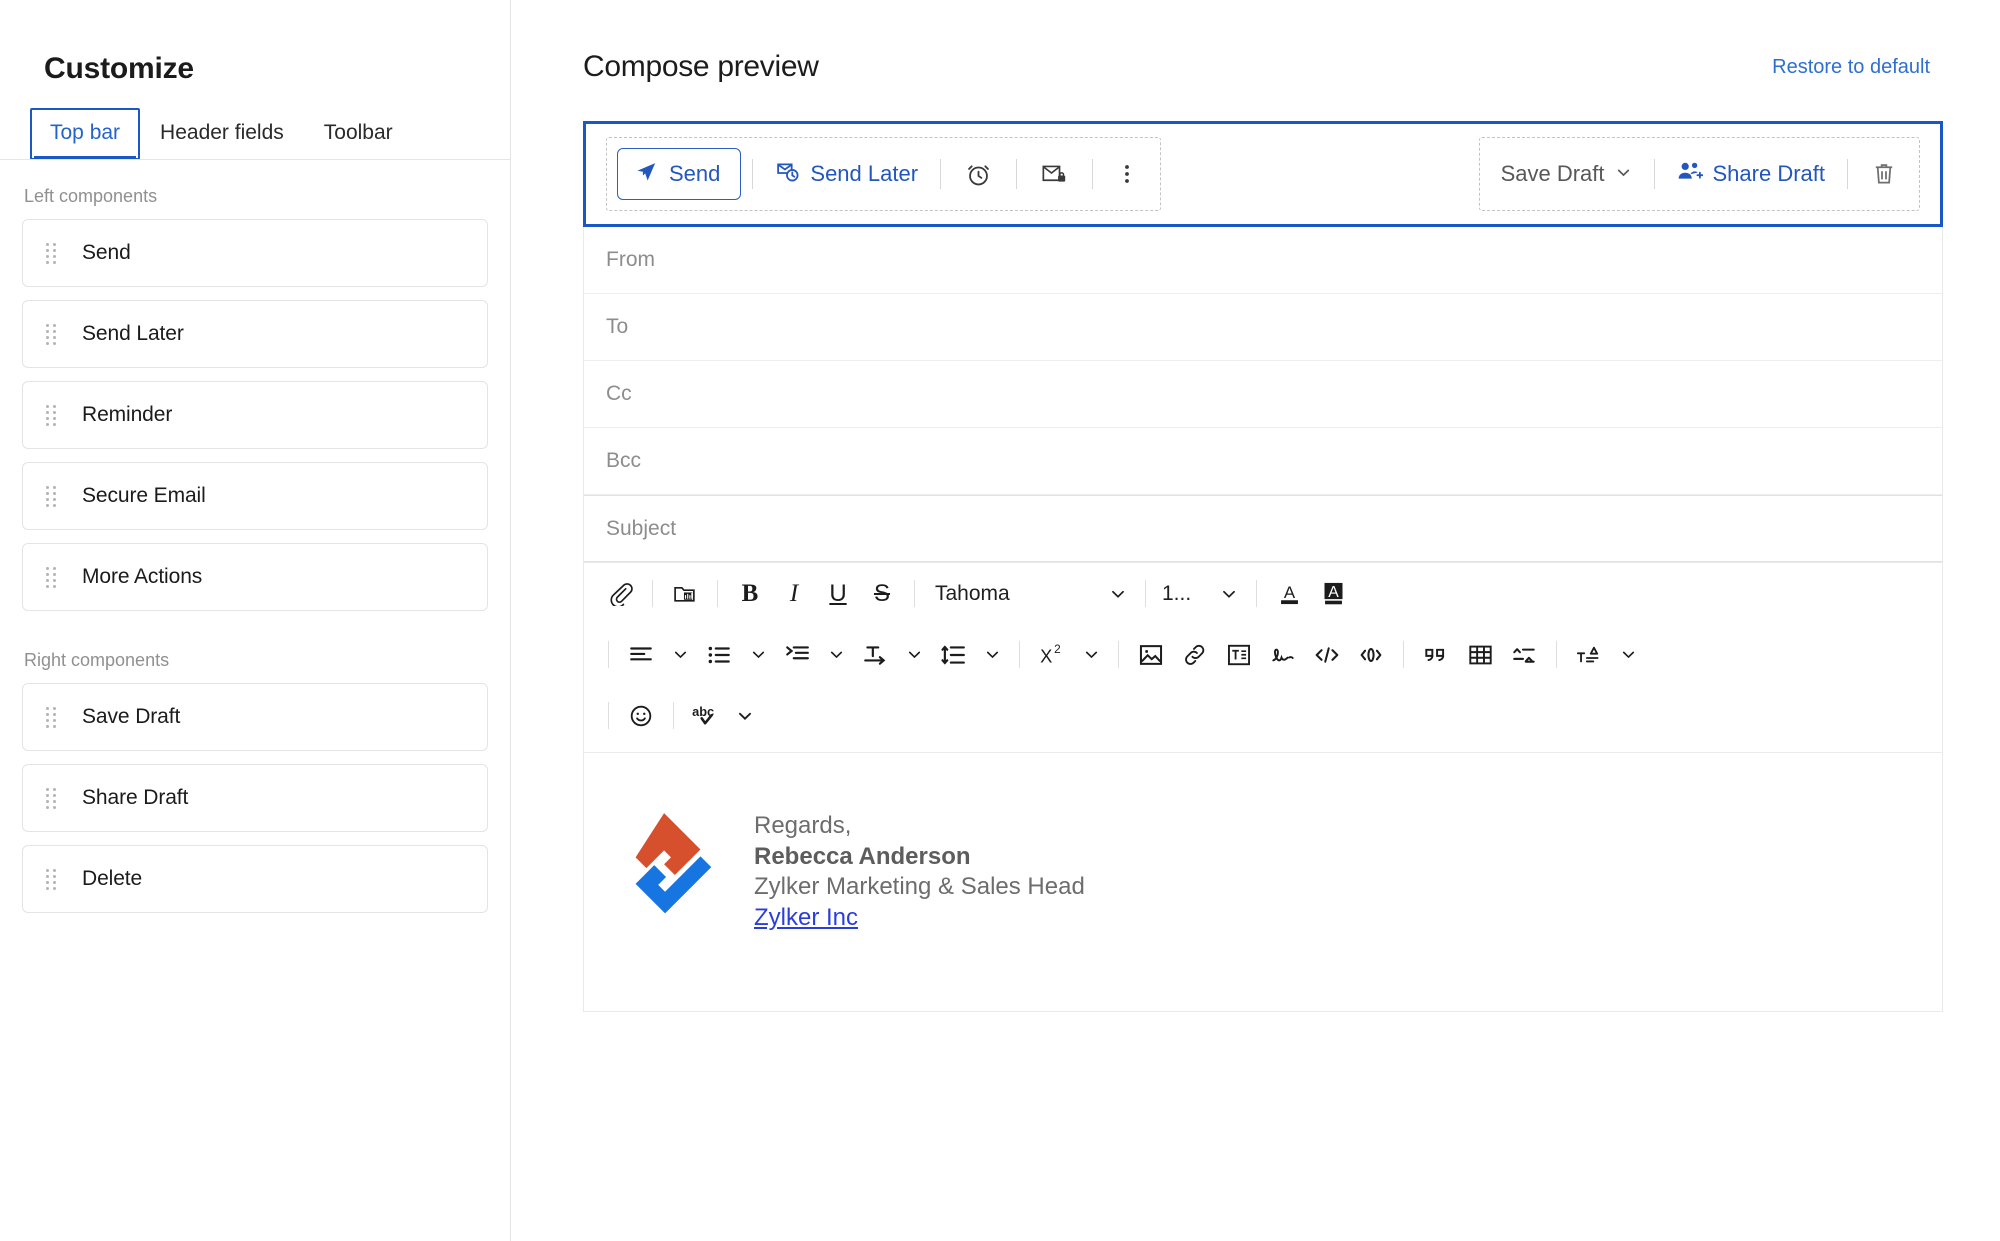 Image resolution: width=2000 pixels, height=1241 pixels. I want to click on insert-picture-icon, so click(1151, 655).